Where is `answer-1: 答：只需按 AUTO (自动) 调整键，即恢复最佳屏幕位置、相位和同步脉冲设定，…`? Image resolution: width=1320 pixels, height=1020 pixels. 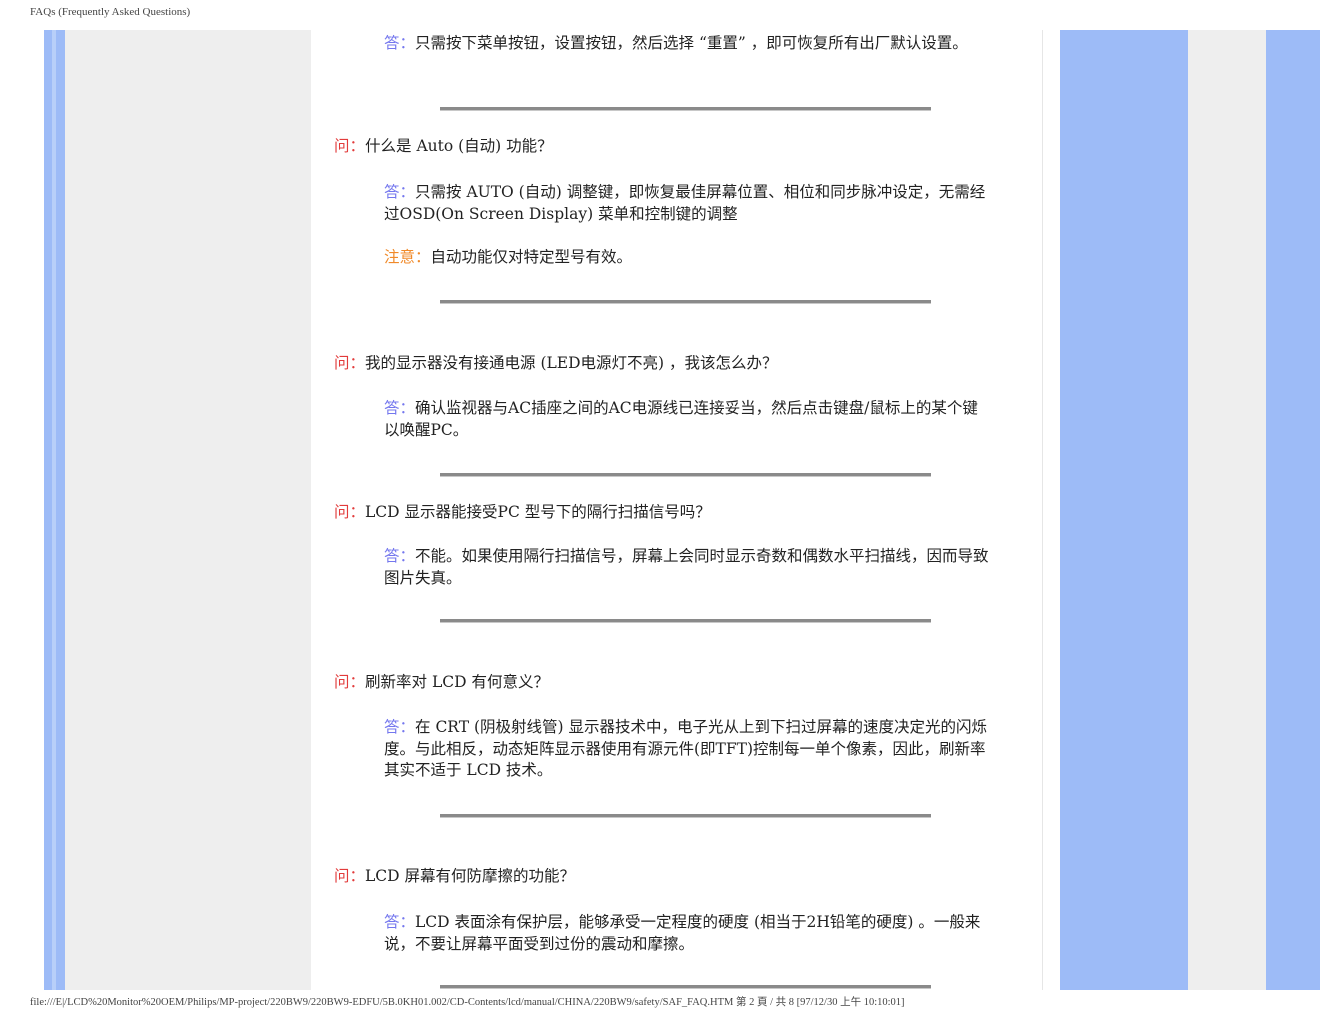 answer-1: 答：只需按 AUTO (自动) 调整键，即恢复最佳屏幕位置、相位和同步脉冲设定，… is located at coordinates (686, 203).